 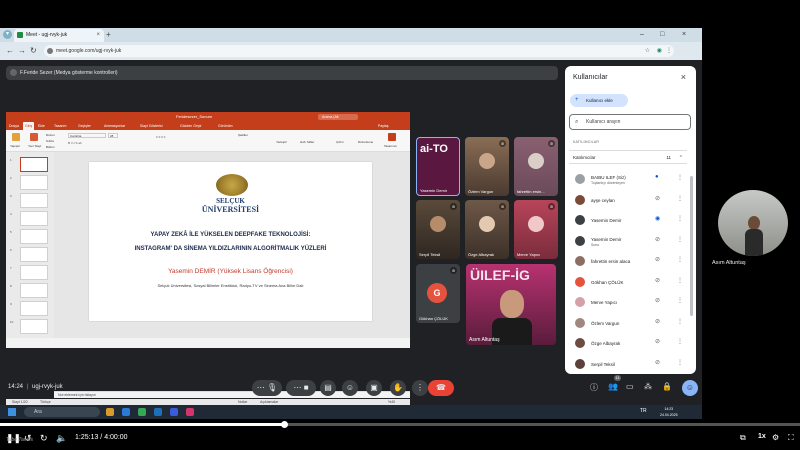 I want to click on emoji-button: ☺, so click(x=350, y=388).